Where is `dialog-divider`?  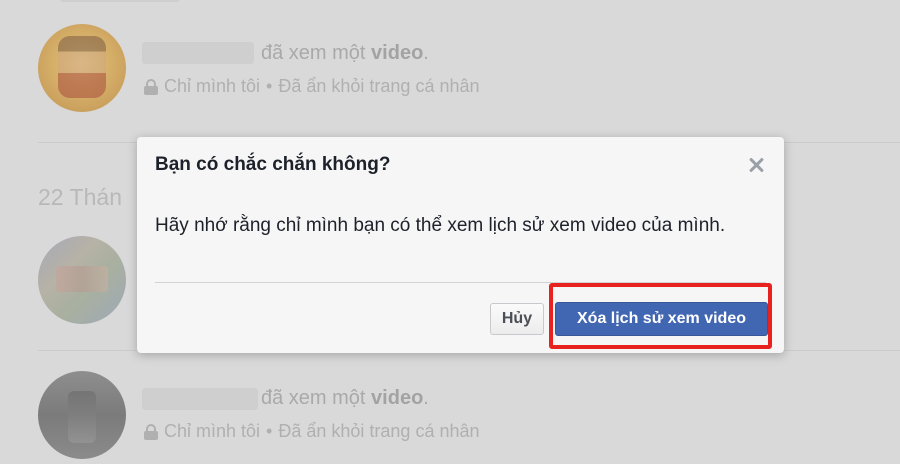
dialog-divider is located at coordinates (460, 282).